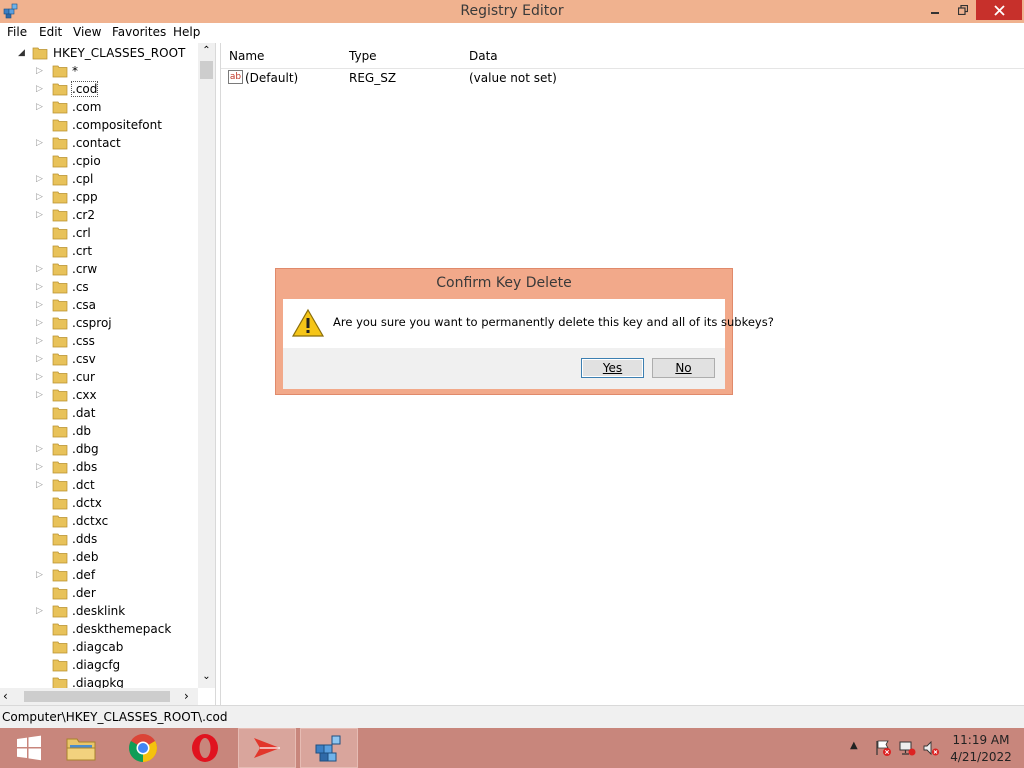 The width and height of the screenshot is (1024, 768). Describe the element at coordinates (267, 748) in the screenshot. I see `taskbar-arrow-app` at that location.